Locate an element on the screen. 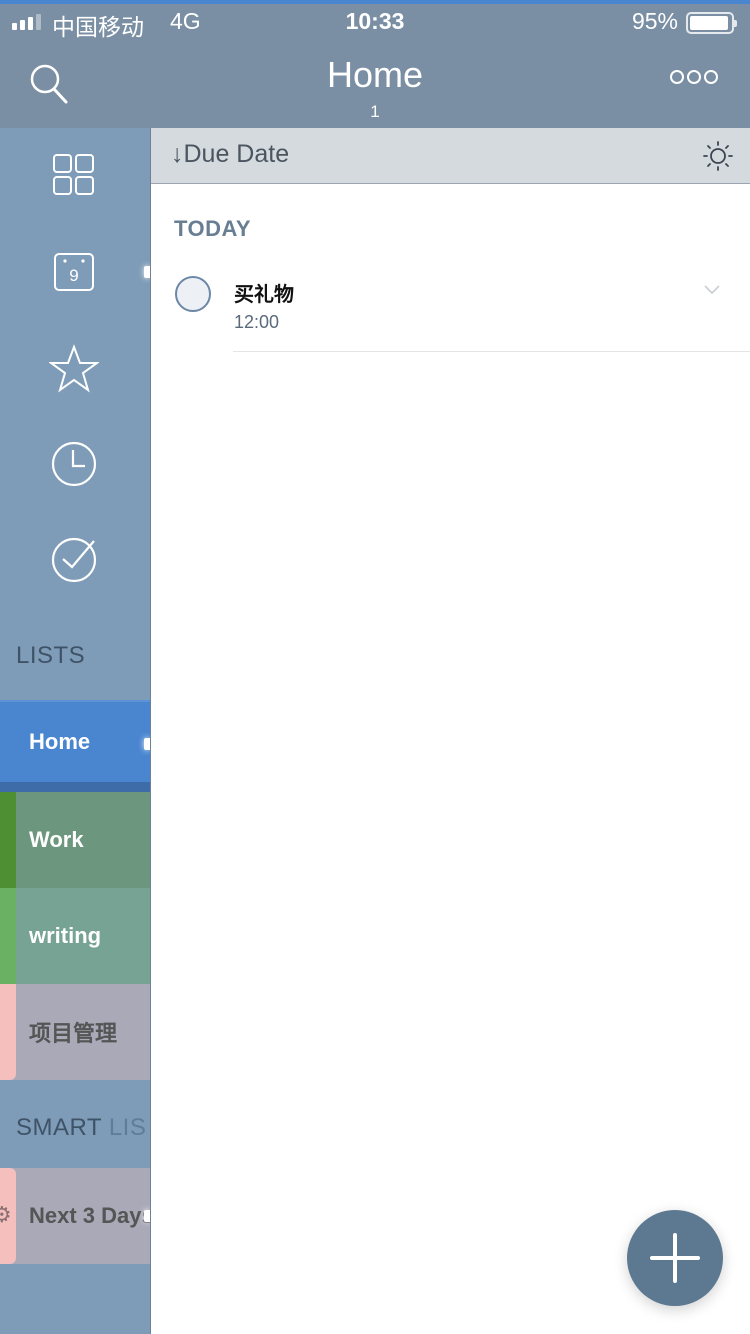 The width and height of the screenshot is (750, 1334). header: 中国移动 4G 10:33 95% Home 1 is located at coordinates (375, 66).